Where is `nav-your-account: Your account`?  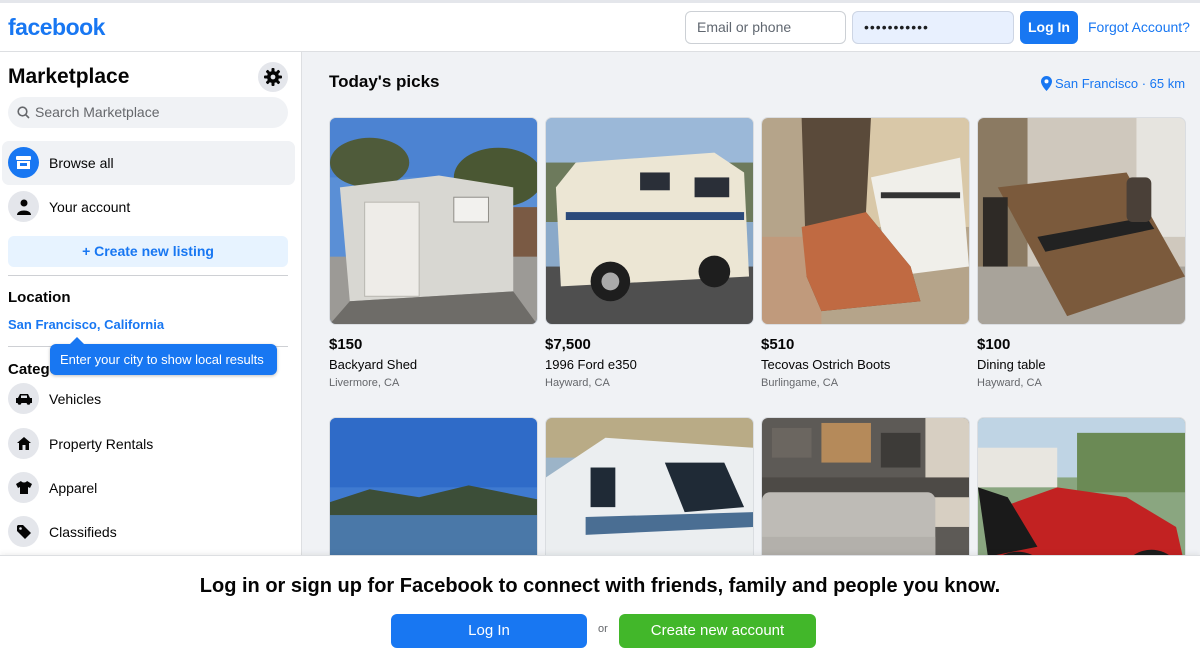
nav-your-account: Your account is located at coordinates (148, 207).